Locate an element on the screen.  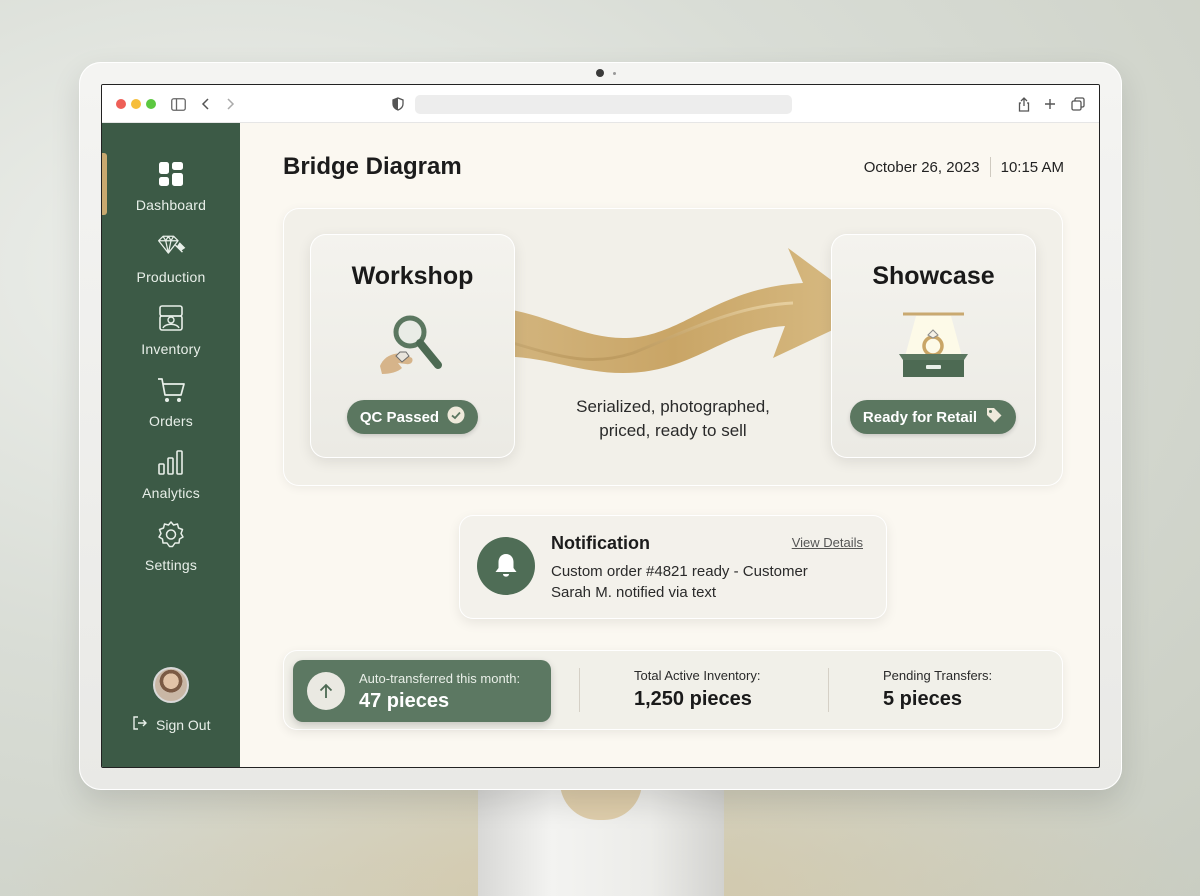
price-tag-icon is located at coordinates (994, 417).